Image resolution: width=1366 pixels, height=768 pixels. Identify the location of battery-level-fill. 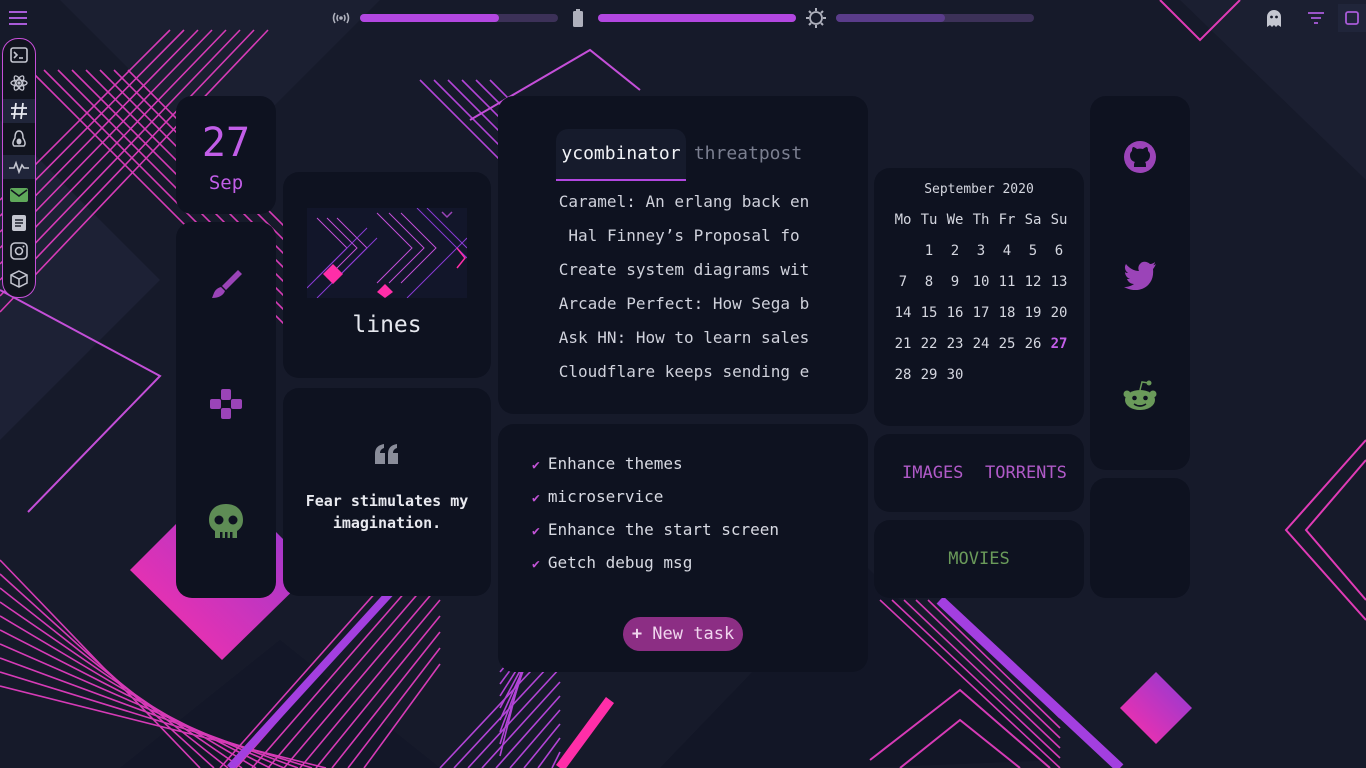
(697, 18).